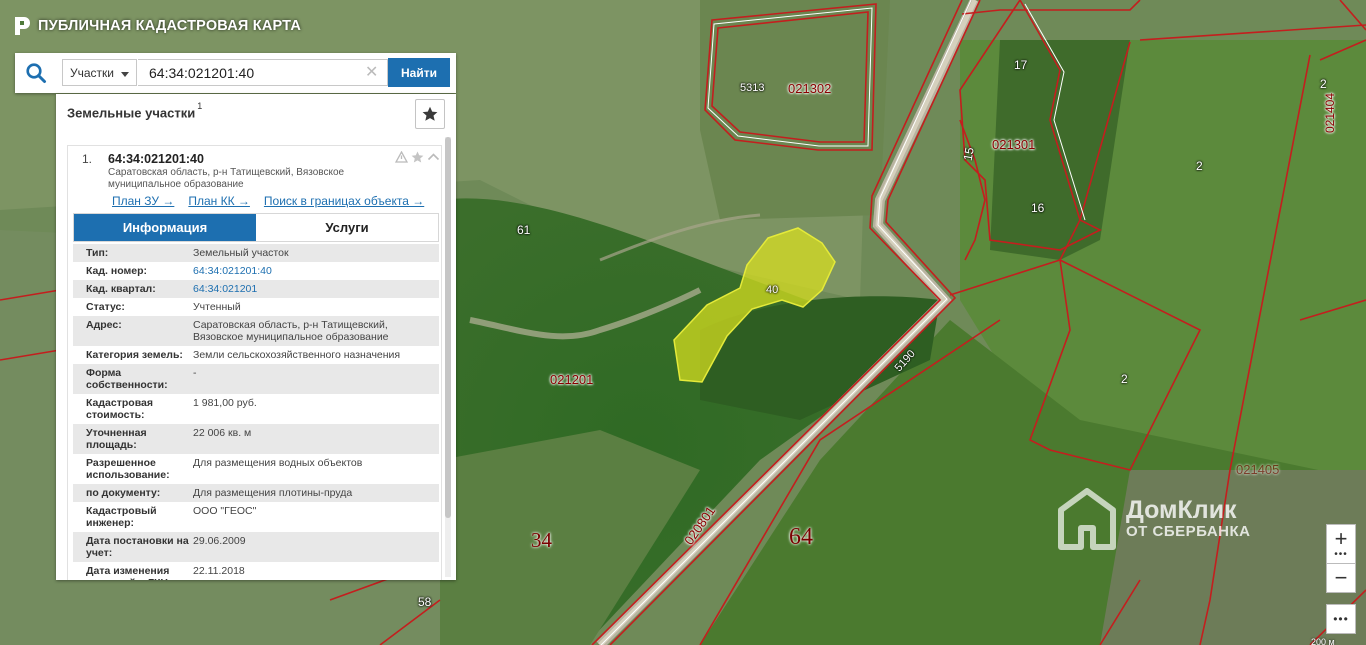 The width and height of the screenshot is (1366, 645). I want to click on property-value: Для размещения водных объектов, so click(278, 463).